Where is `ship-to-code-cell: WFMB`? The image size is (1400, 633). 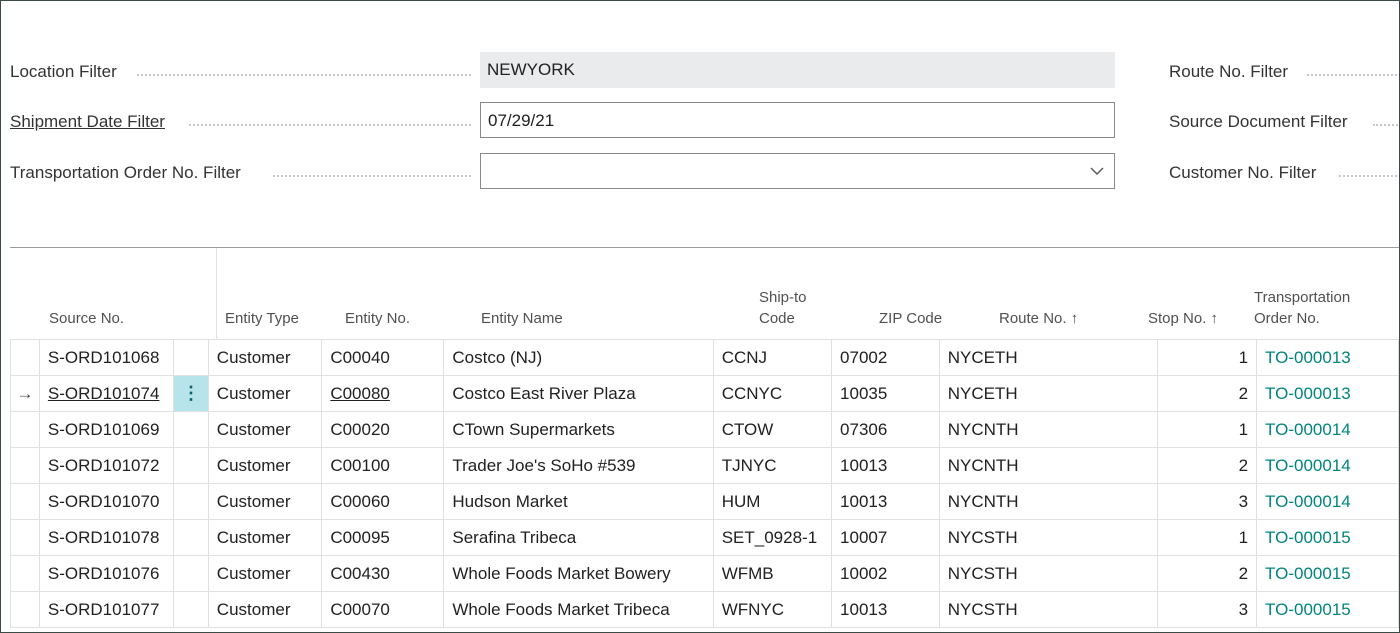
ship-to-code-cell: WFMB is located at coordinates (772, 573).